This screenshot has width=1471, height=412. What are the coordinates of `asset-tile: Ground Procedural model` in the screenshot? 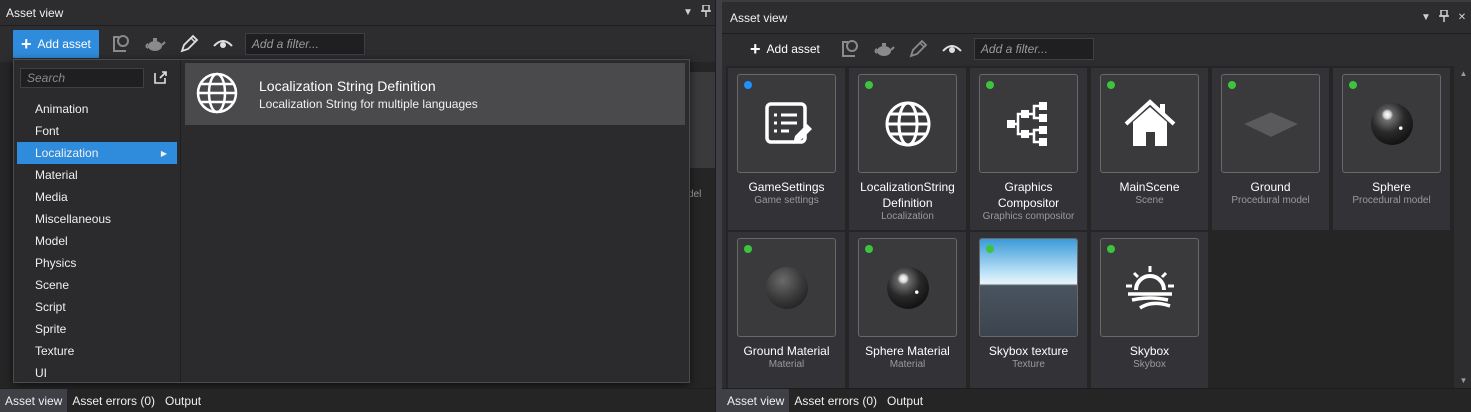 It's located at (1270, 149).